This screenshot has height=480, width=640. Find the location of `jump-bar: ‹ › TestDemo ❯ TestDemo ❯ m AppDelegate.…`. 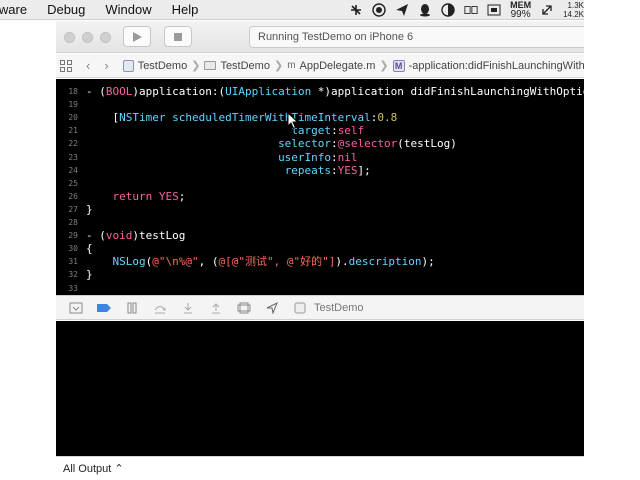

jump-bar: ‹ › TestDemo ❯ TestDemo ❯ m AppDelegate.… is located at coordinates (320, 66).